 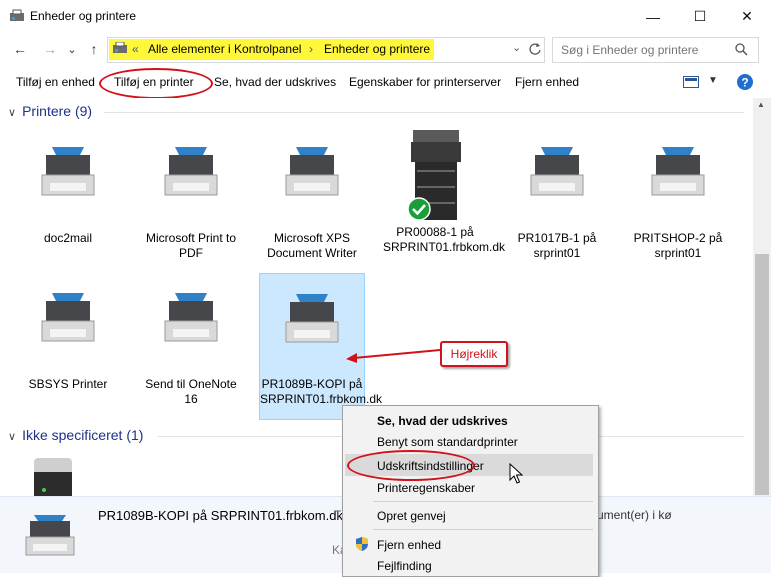 I want to click on address-overflow-icon: «, so click(x=135, y=49).